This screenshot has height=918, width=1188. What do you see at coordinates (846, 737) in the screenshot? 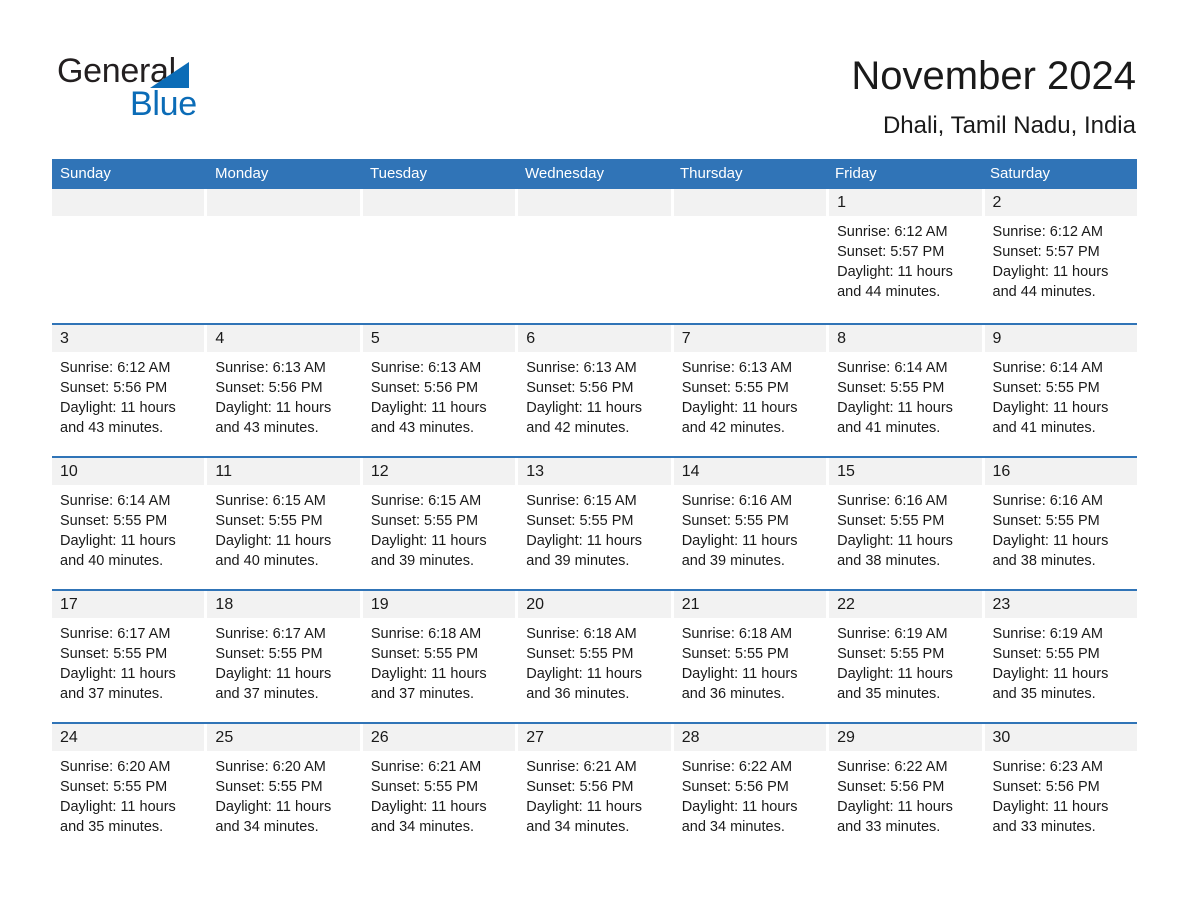
I see `day-number: 29` at bounding box center [846, 737].